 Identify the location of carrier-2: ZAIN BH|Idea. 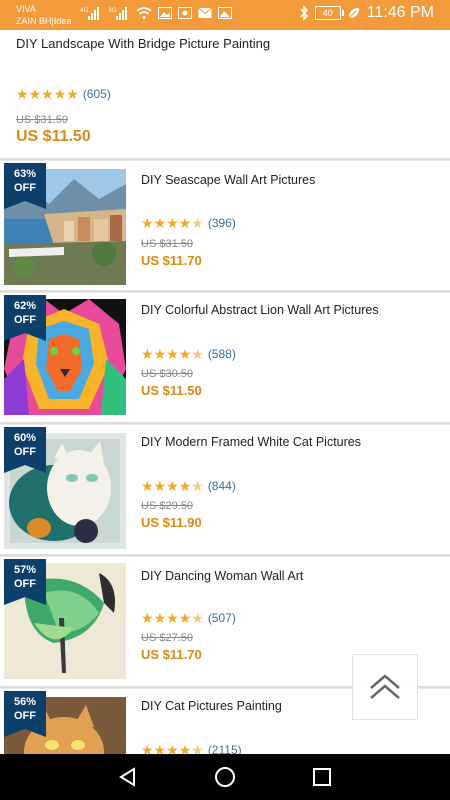
(44, 21).